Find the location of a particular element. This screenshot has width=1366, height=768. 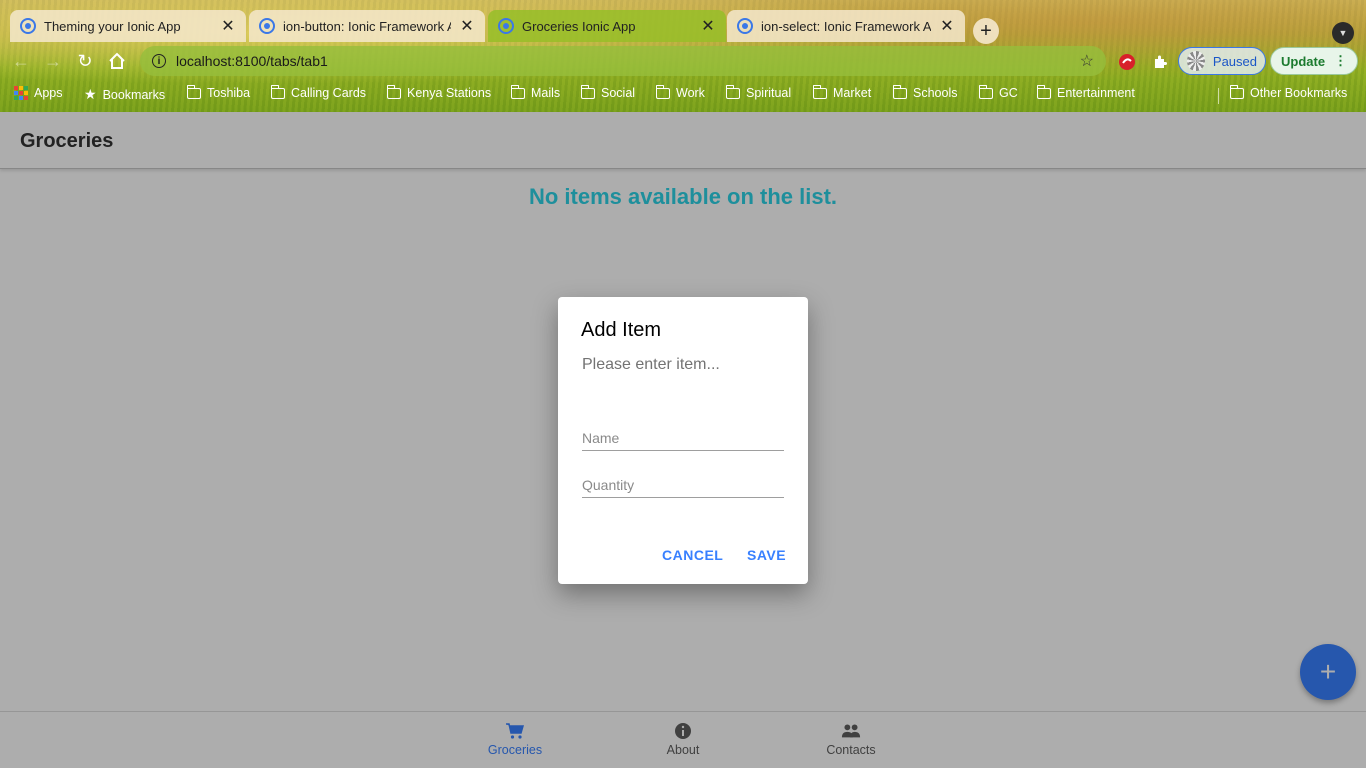

bookmark-folder: Toshiba is located at coordinates (218, 92).